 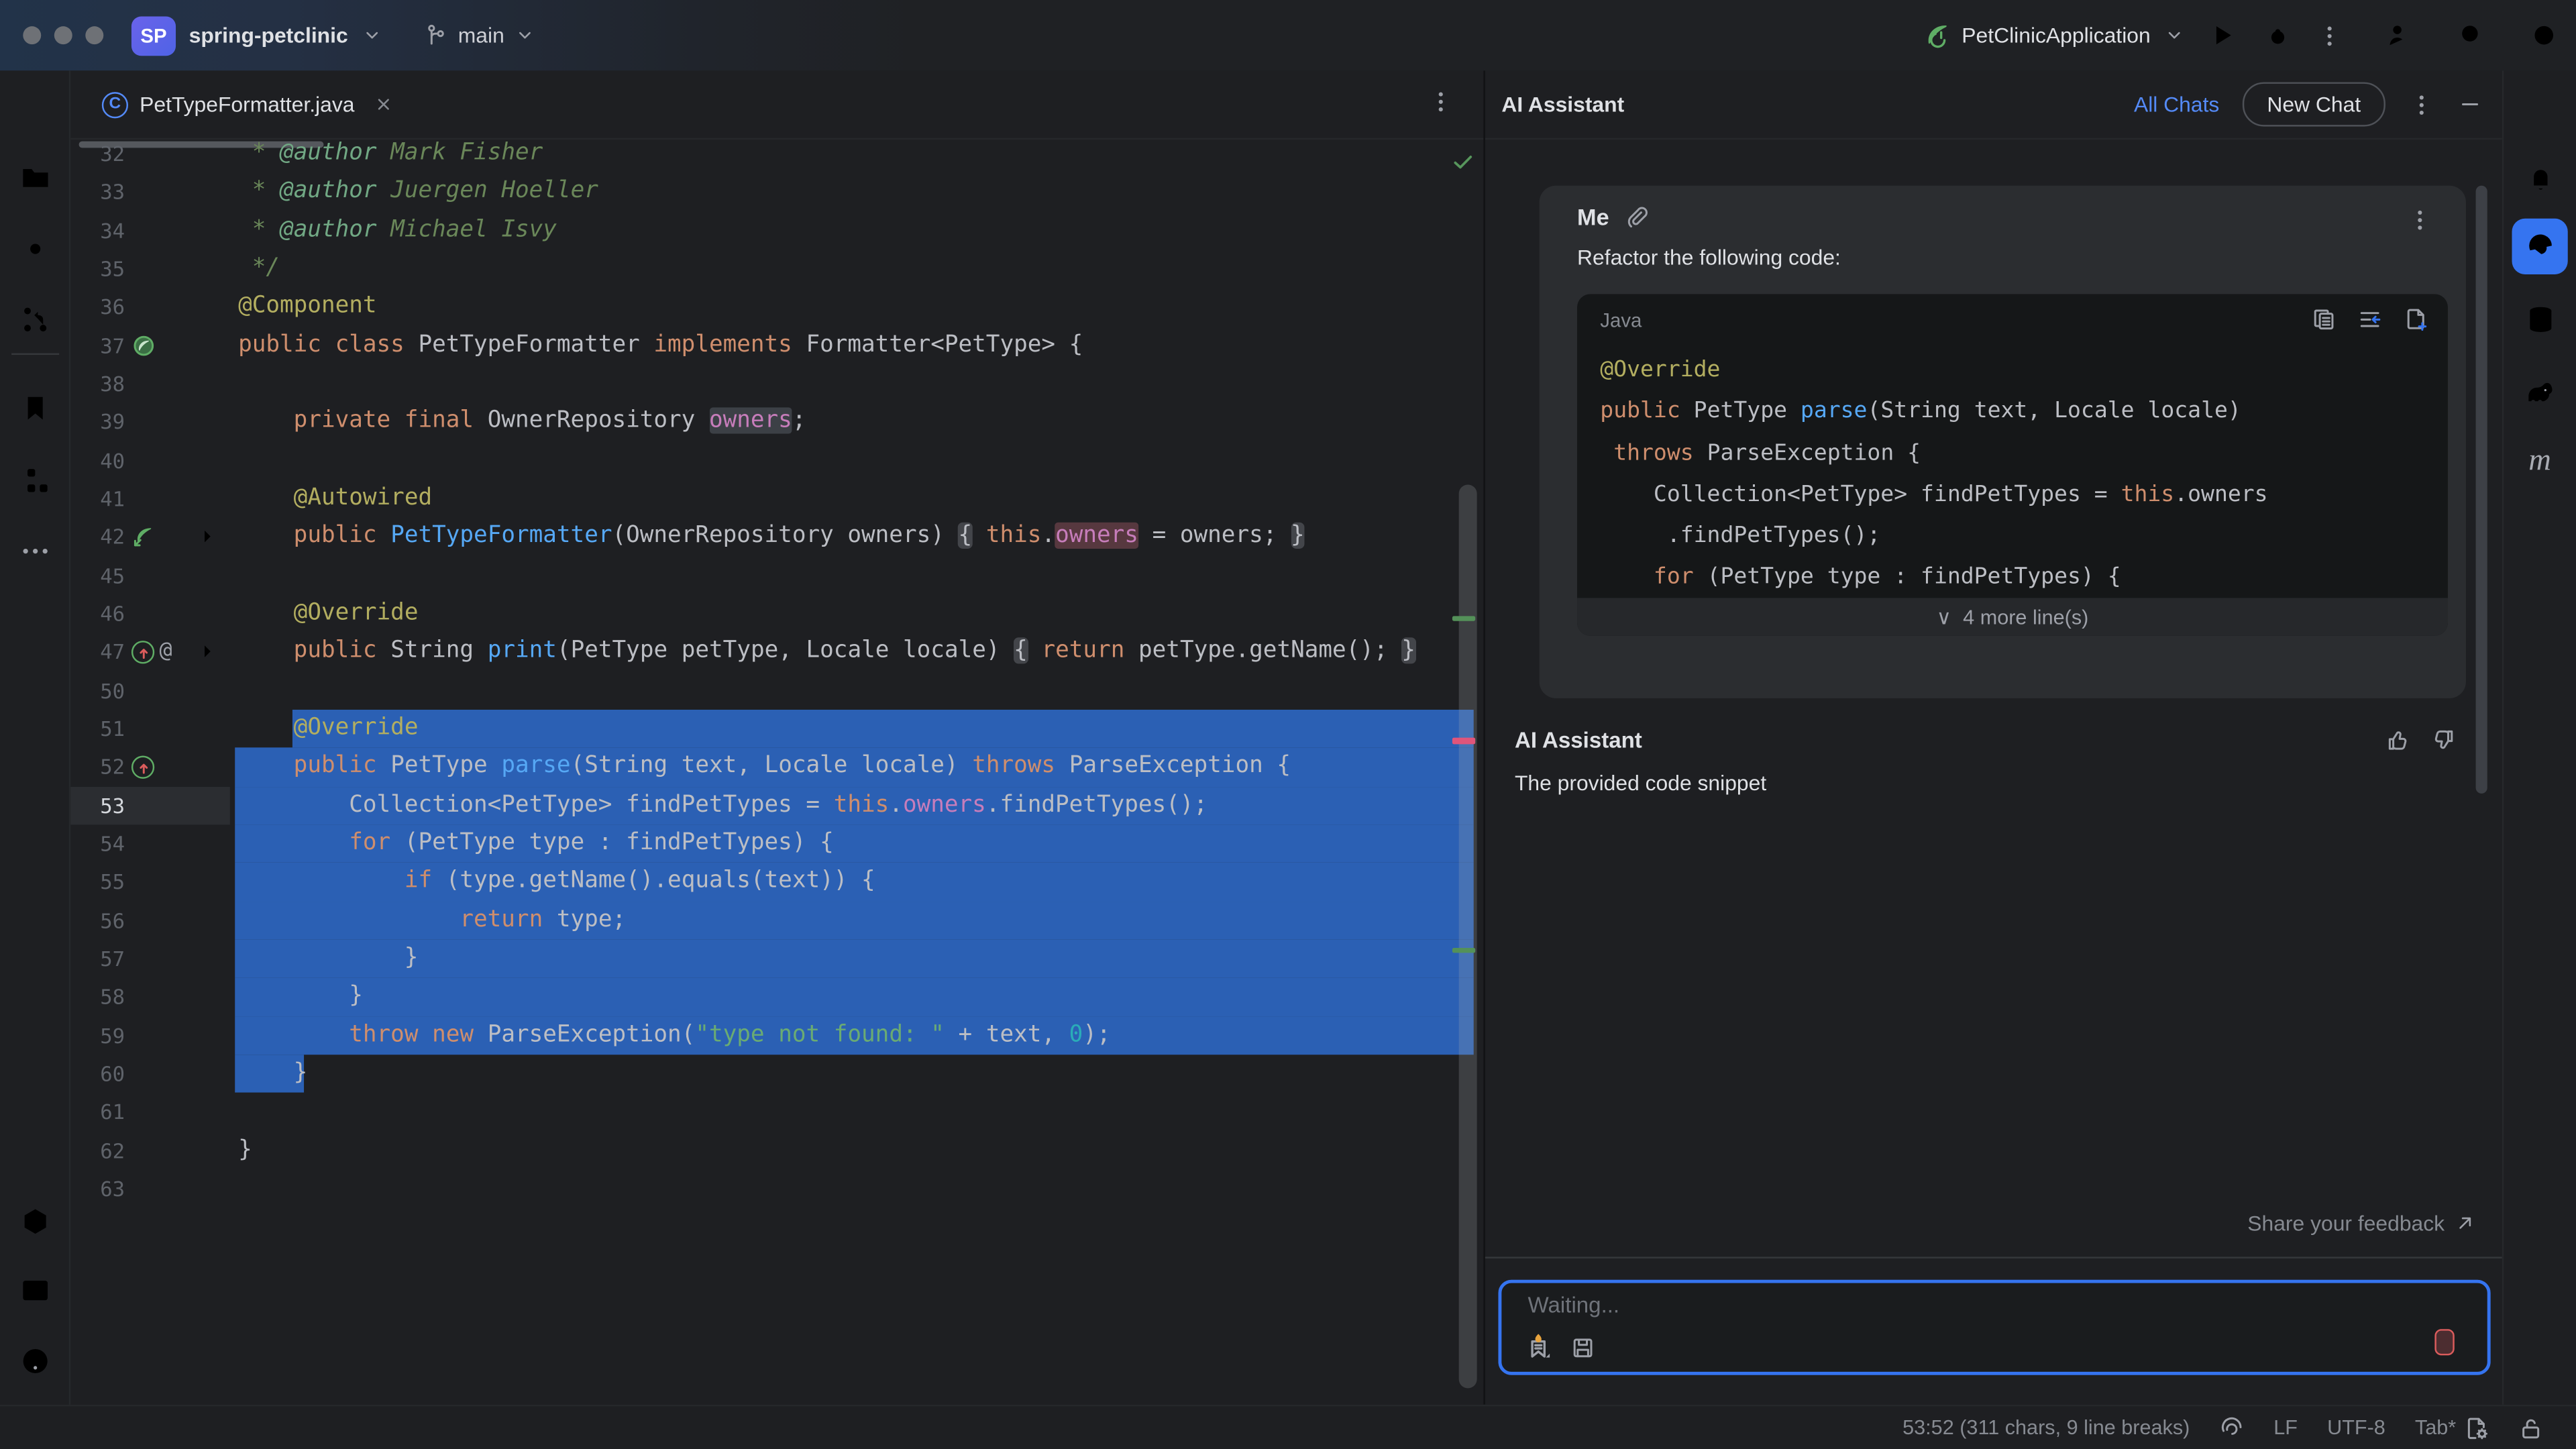 I want to click on gutter: 47 @, so click(x=154, y=652).